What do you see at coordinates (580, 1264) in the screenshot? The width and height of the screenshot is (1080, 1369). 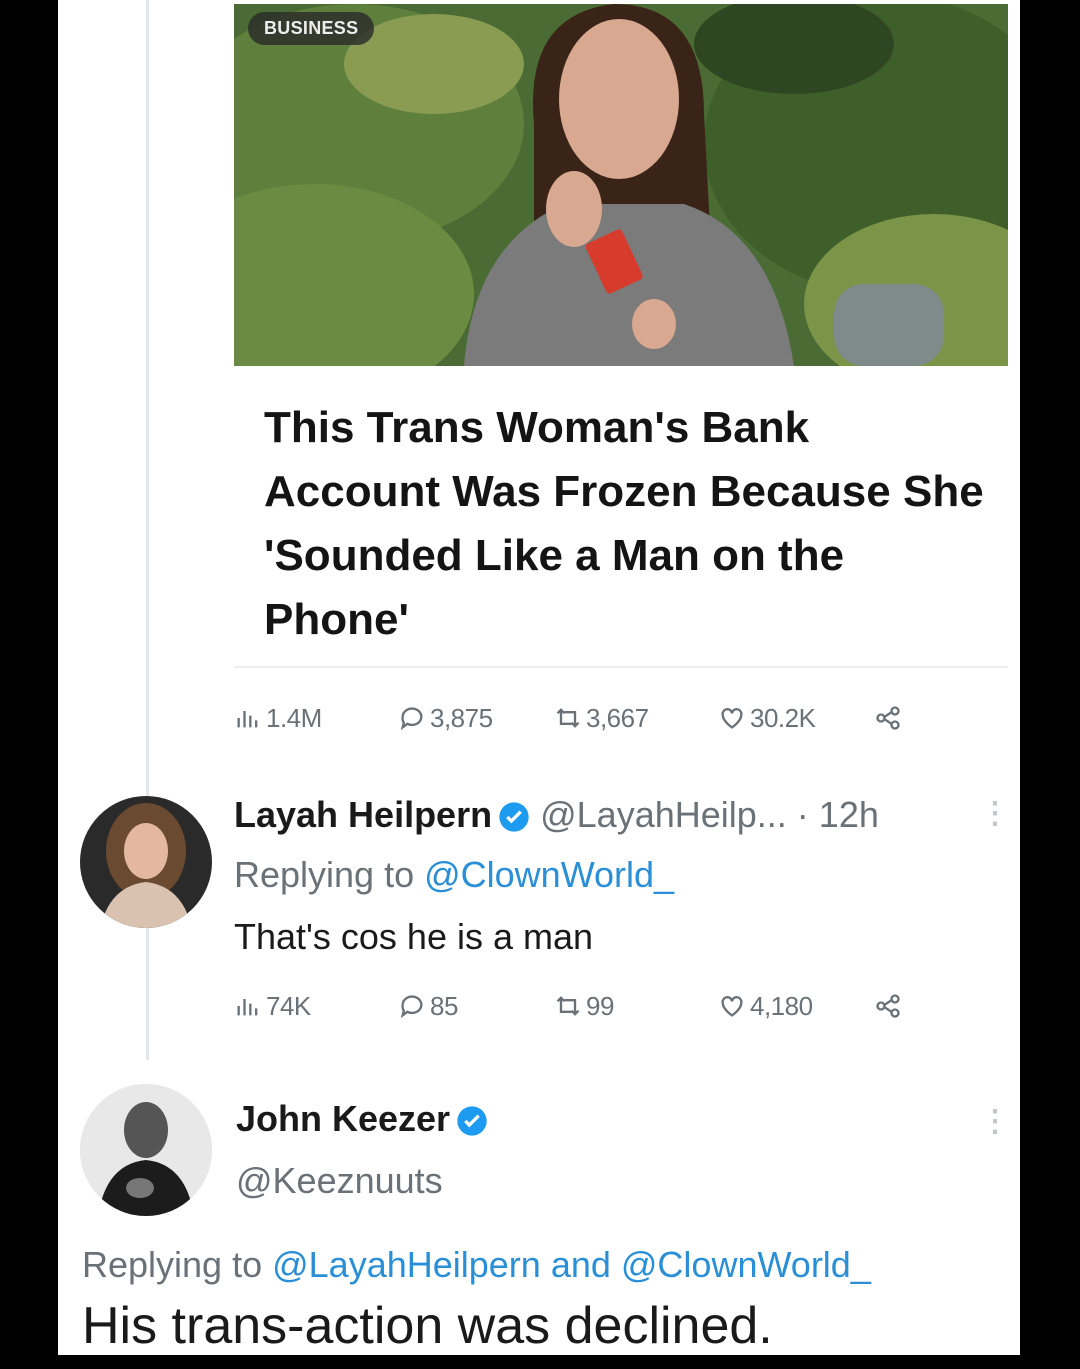 I see `replying-and: and` at bounding box center [580, 1264].